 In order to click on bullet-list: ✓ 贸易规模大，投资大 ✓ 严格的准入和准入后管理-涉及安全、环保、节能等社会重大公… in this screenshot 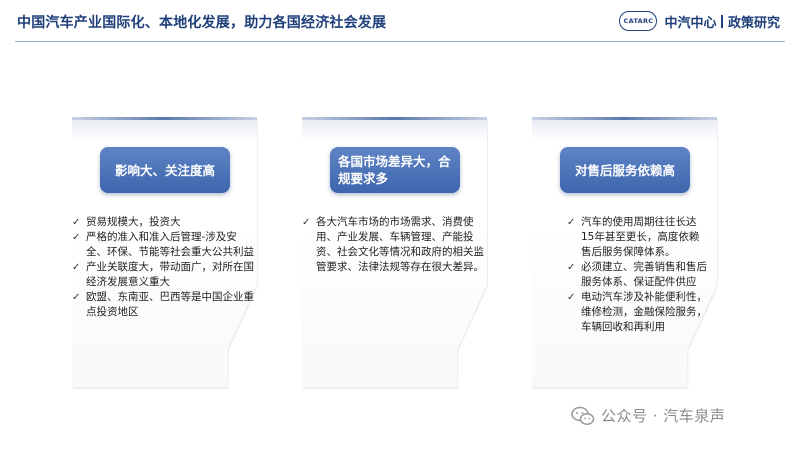, I will do `click(164, 267)`.